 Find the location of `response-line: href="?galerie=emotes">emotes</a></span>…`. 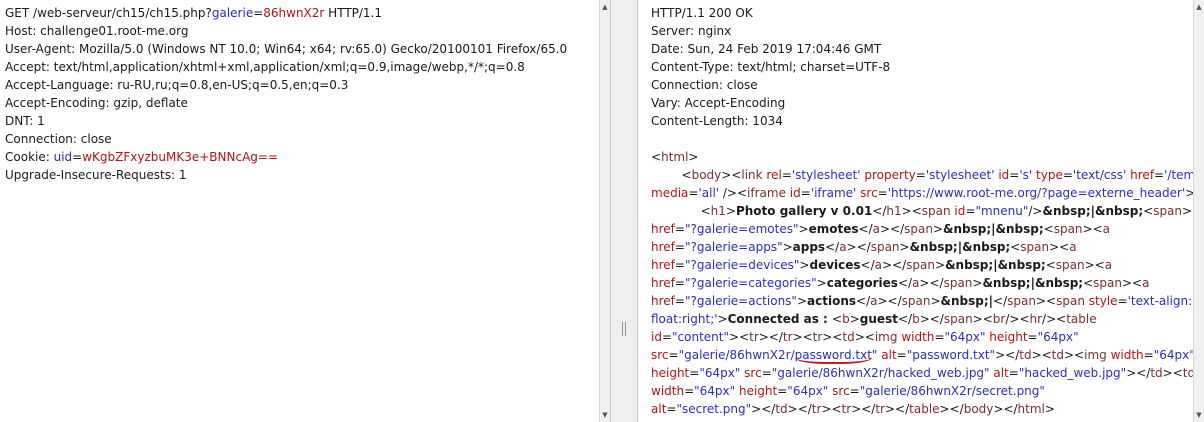

response-line: href="?galerie=emotes">emotes</a></span>… is located at coordinates (927, 229).